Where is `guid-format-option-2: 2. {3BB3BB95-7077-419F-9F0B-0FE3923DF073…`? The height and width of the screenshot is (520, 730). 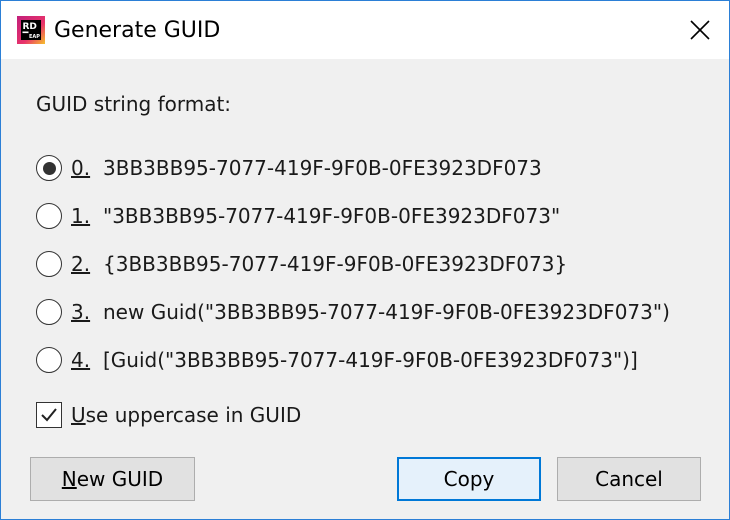 guid-format-option-2: 2. {3BB3BB95-7077-419F-9F0B-0FE3923DF073… is located at coordinates (353, 264).